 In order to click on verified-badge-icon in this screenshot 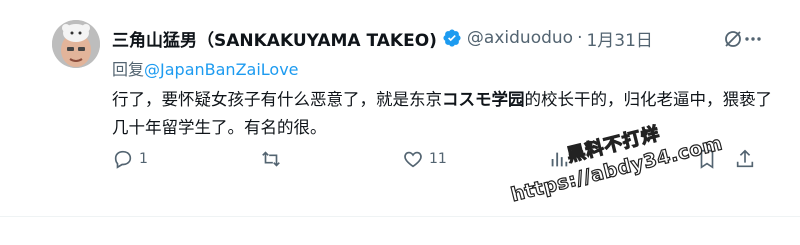, I will do `click(452, 38)`.